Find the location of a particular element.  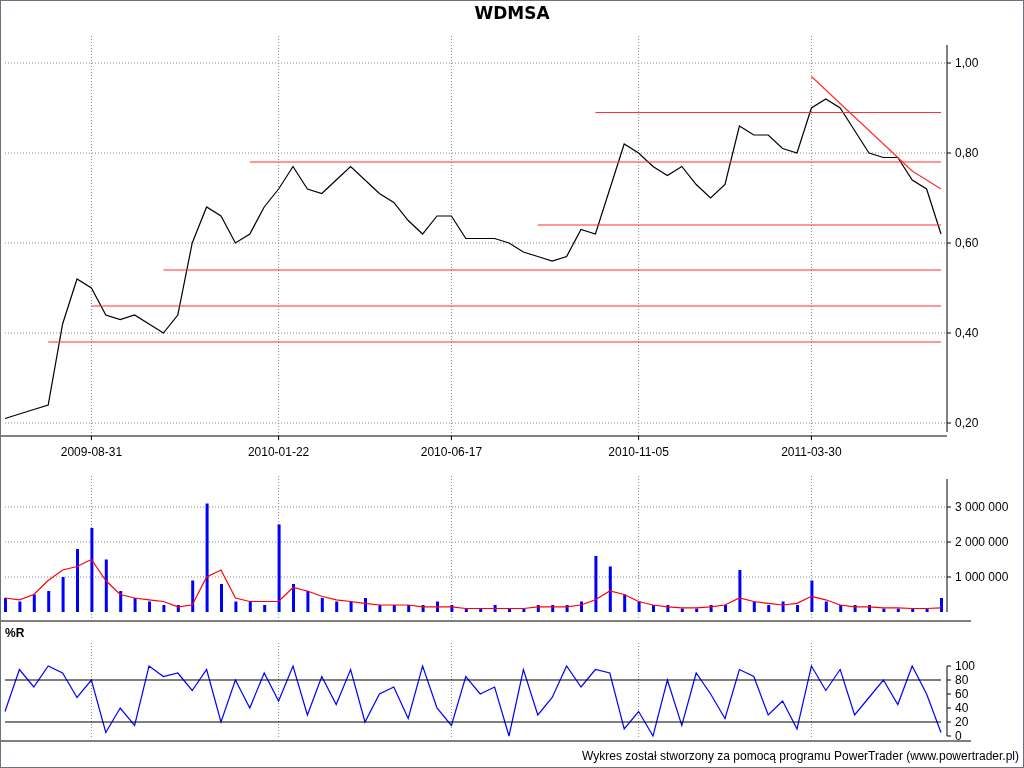

axis-label: 2009-08-31 is located at coordinates (91, 452).